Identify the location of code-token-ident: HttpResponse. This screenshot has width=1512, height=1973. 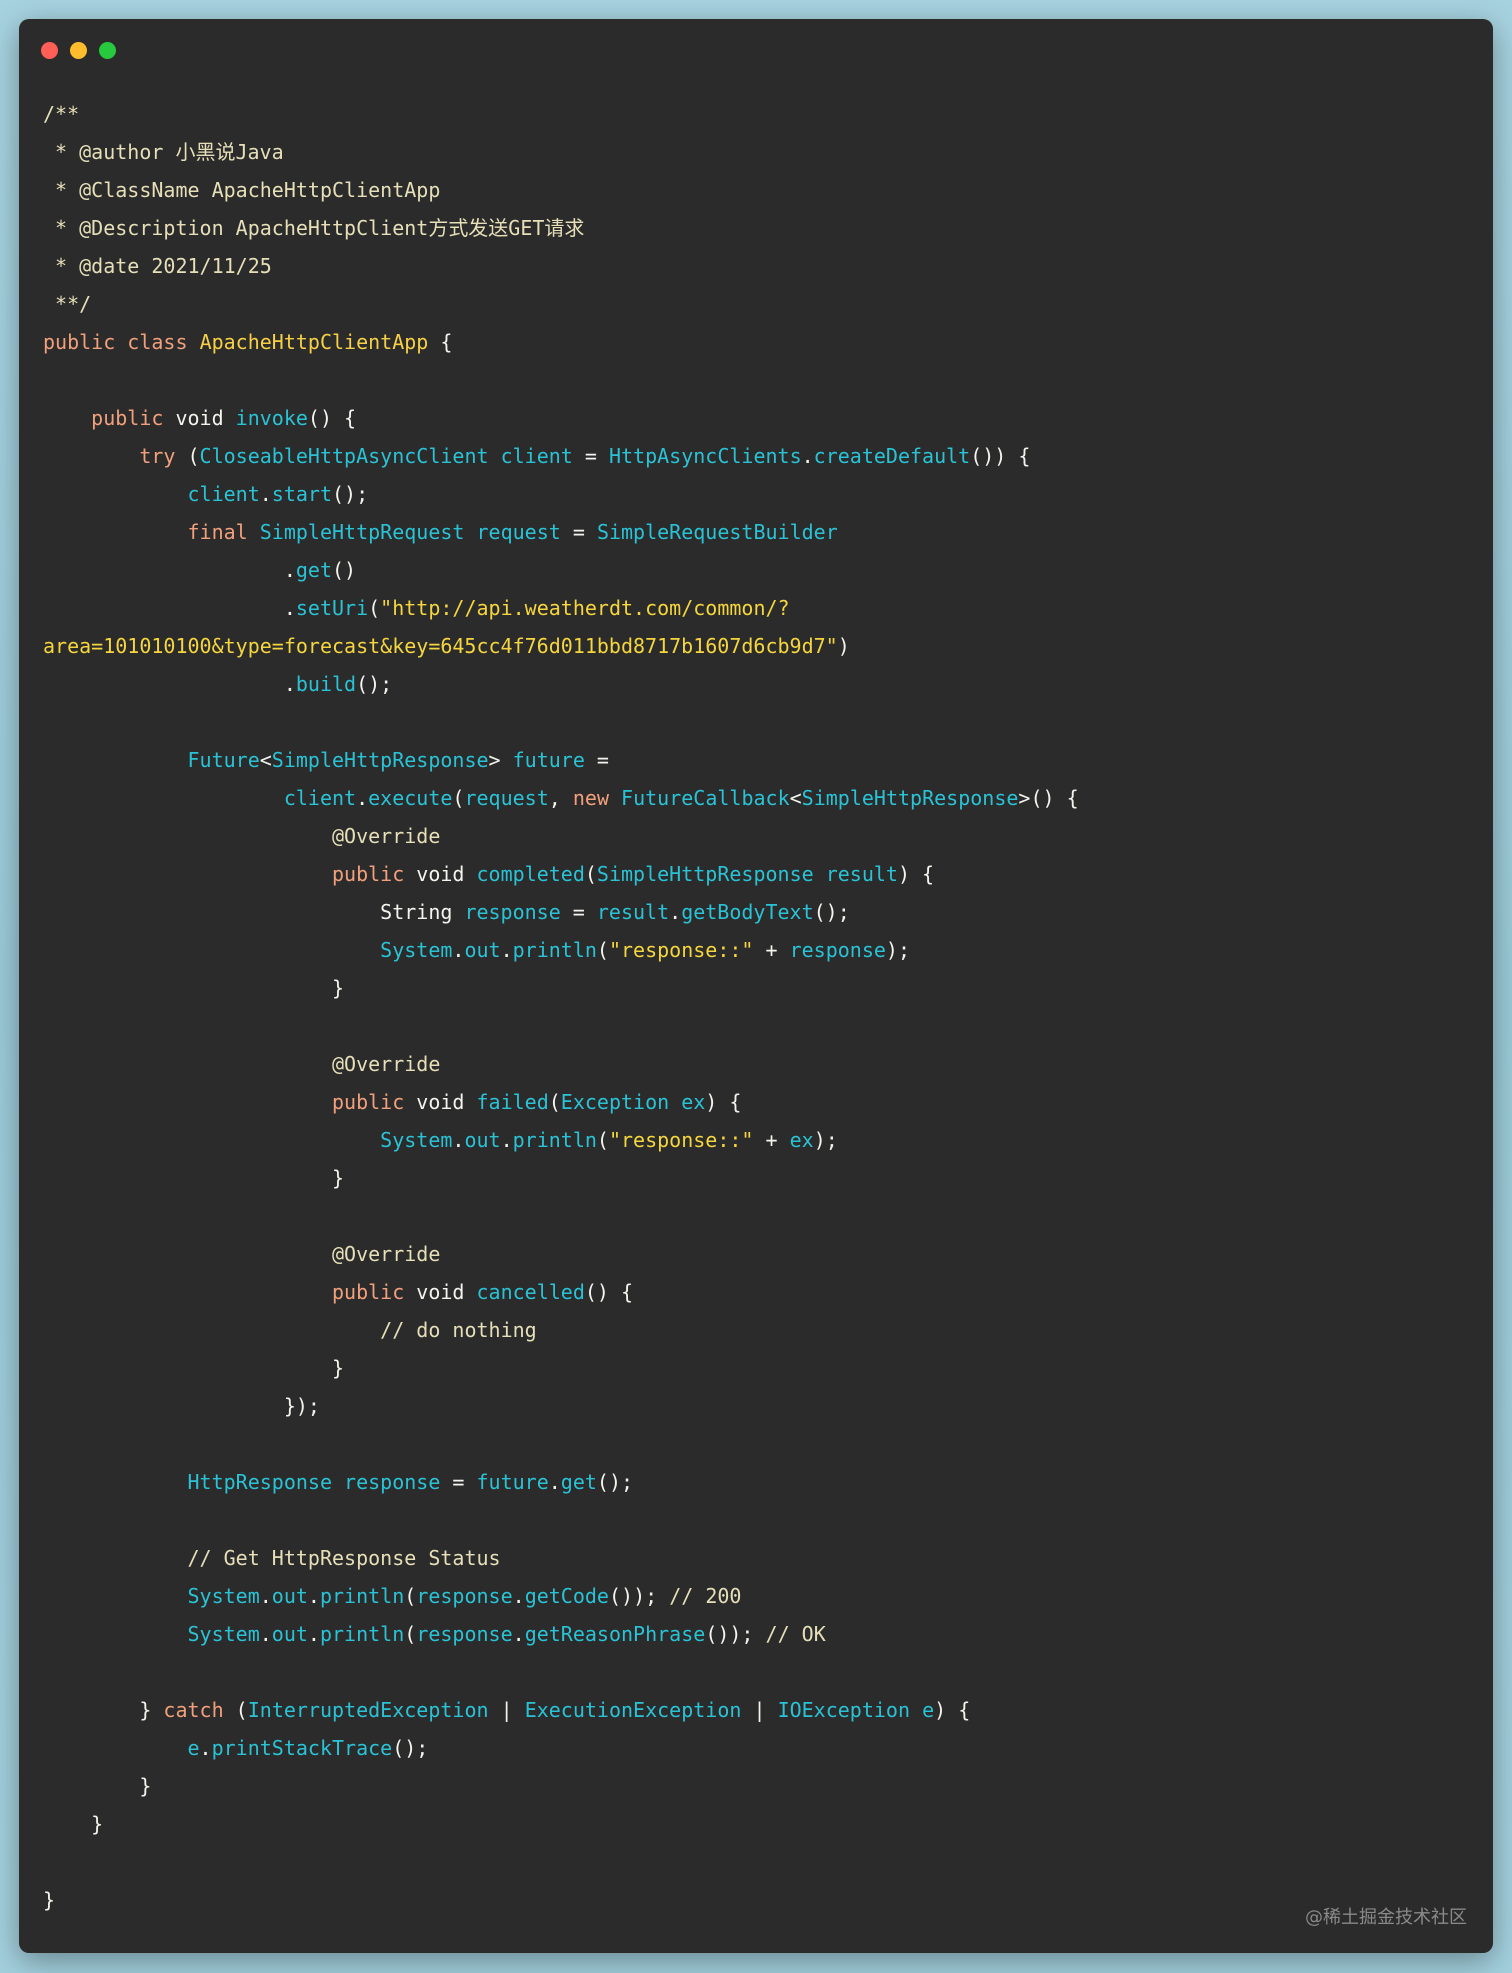
(260, 1482).